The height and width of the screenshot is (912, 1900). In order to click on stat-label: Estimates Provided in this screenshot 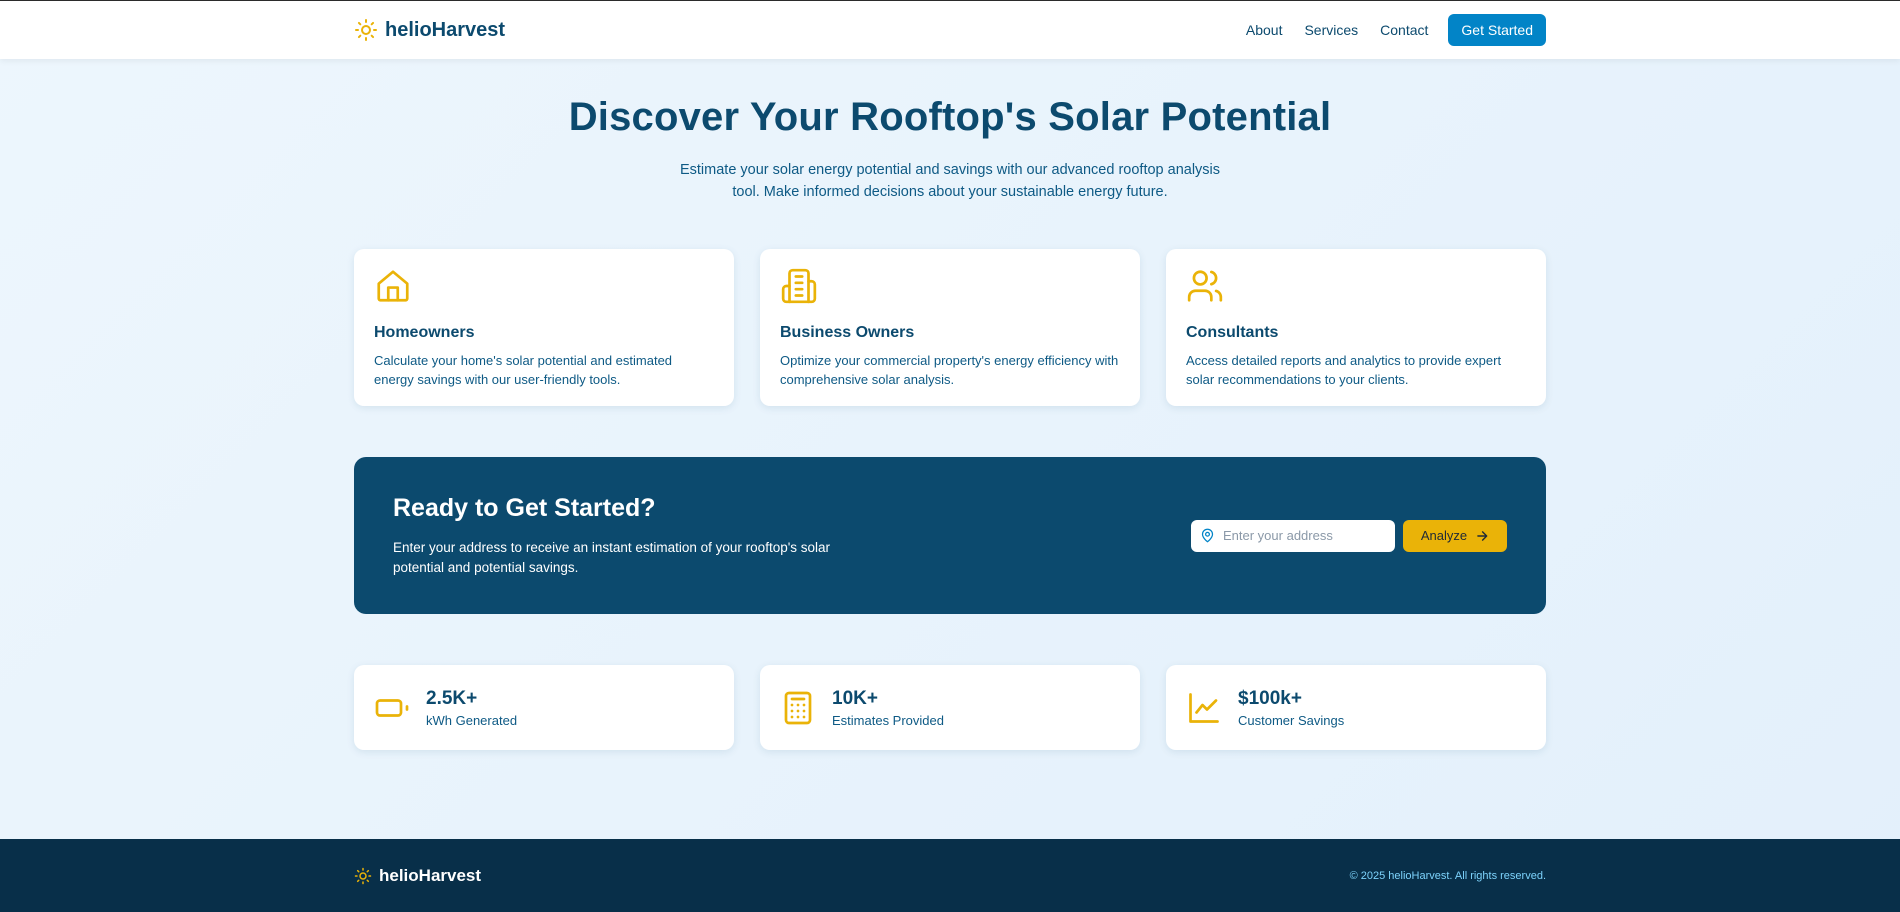, I will do `click(888, 720)`.